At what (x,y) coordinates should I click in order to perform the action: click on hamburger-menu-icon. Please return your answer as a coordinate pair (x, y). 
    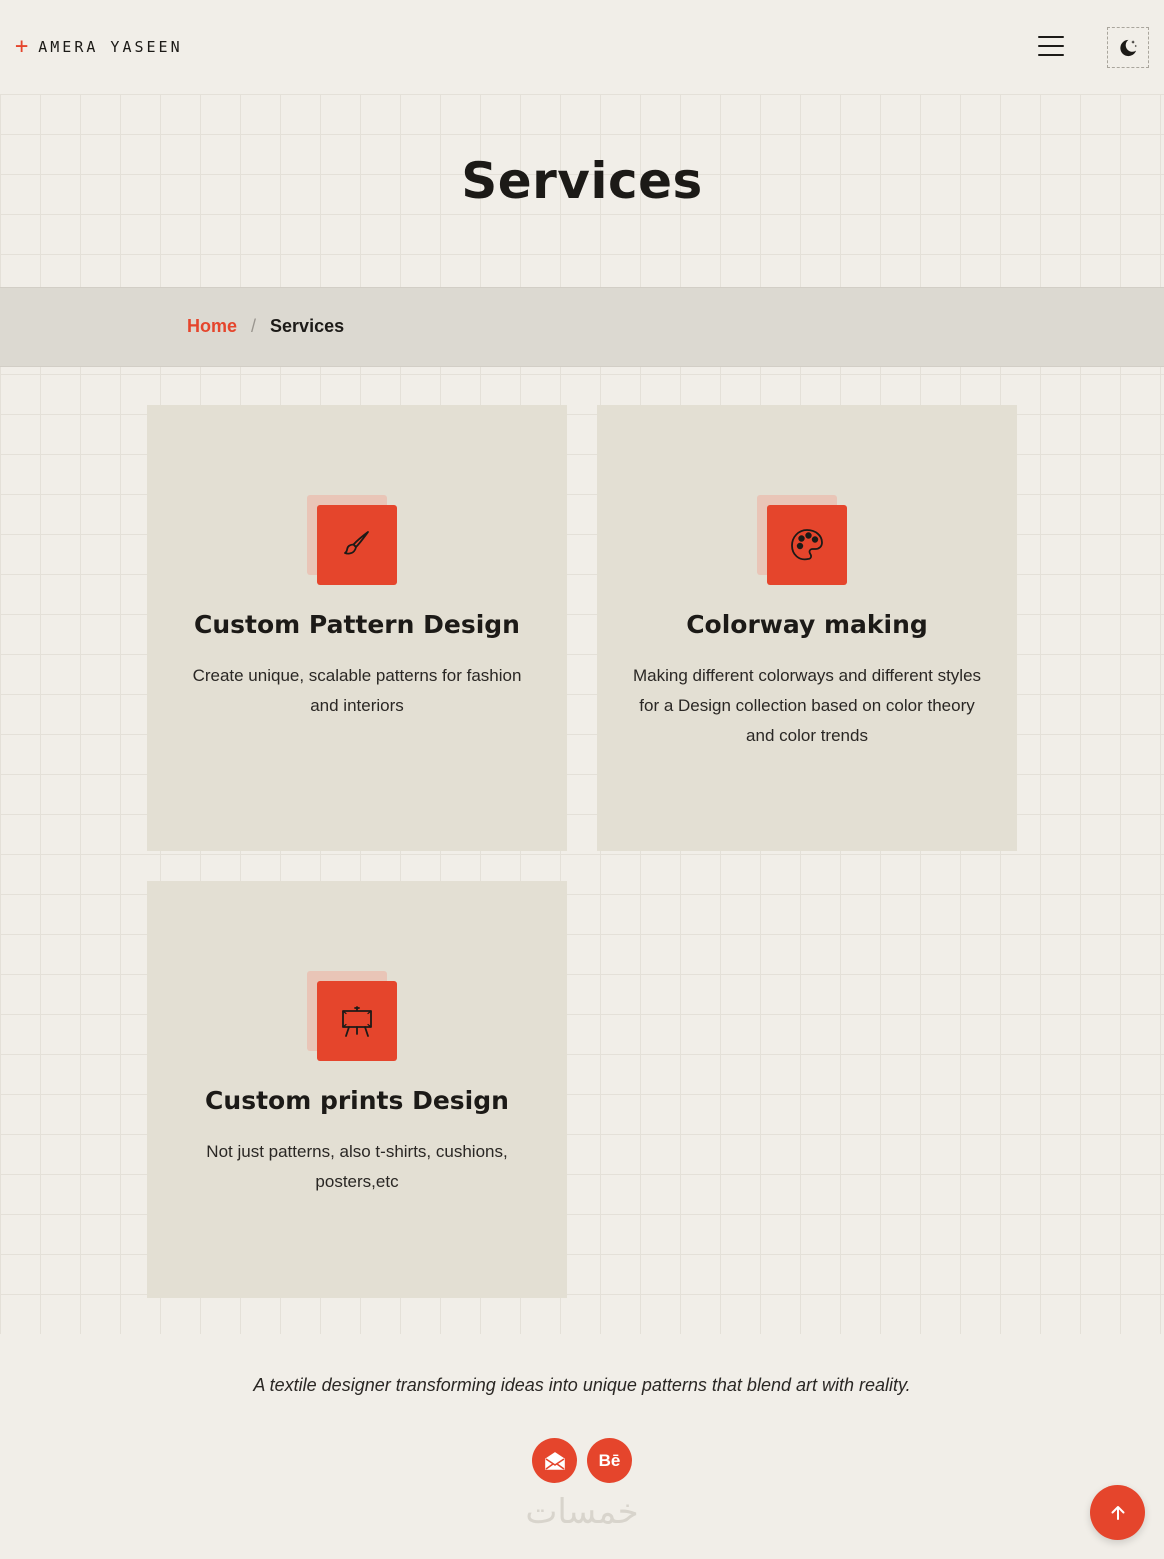
    Looking at the image, I should click on (1051, 46).